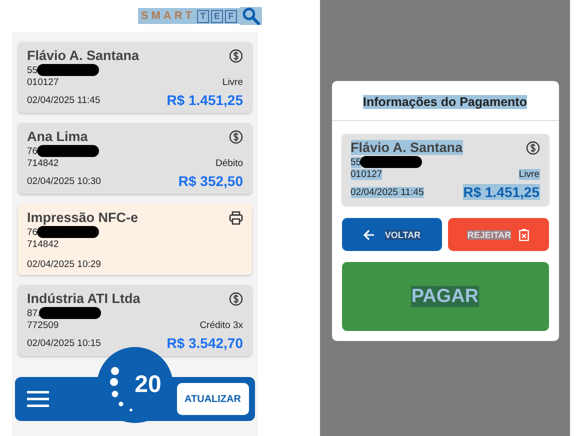 The image size is (584, 436). What do you see at coordinates (229, 163) in the screenshot?
I see `payment-method: Débito` at bounding box center [229, 163].